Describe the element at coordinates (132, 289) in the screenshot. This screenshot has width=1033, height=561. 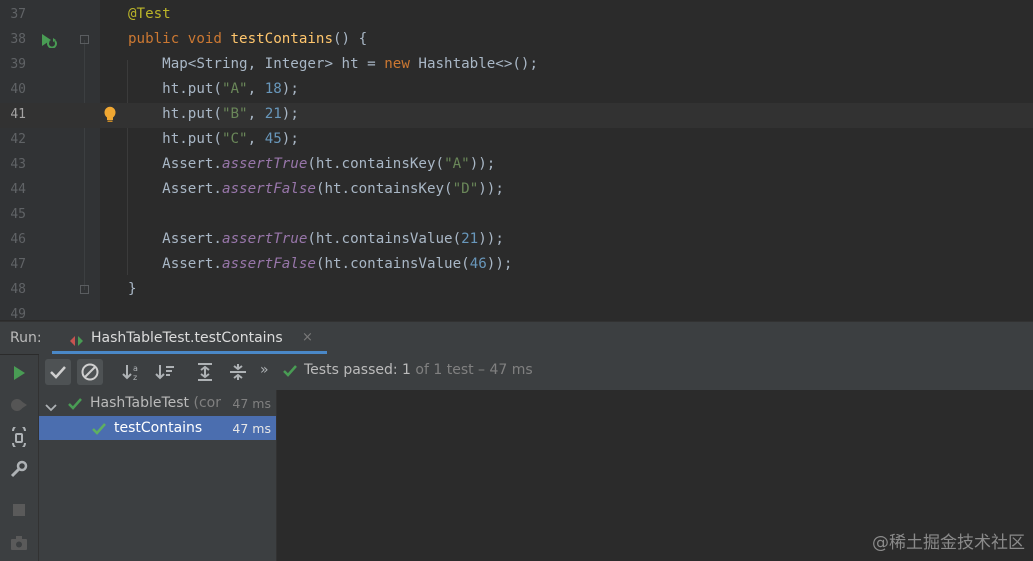
I see `code-text: }` at that location.